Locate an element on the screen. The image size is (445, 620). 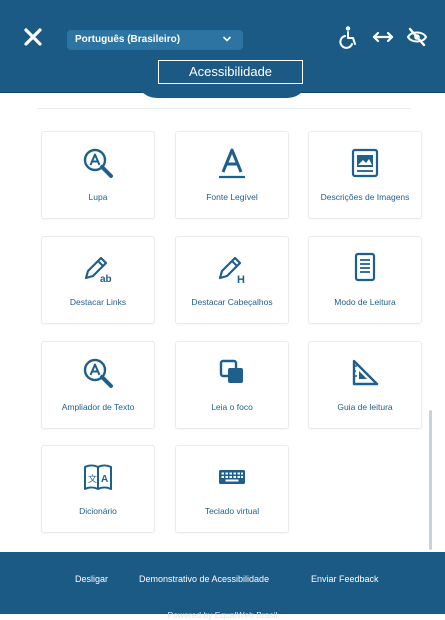
close-icon is located at coordinates (33, 37).